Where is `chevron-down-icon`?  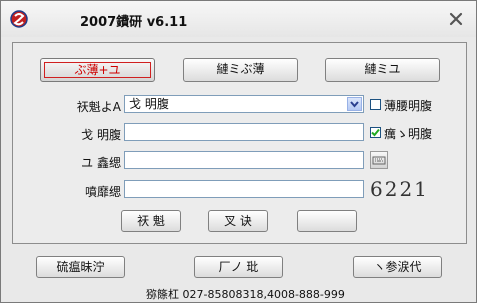 chevron-down-icon is located at coordinates (354, 104).